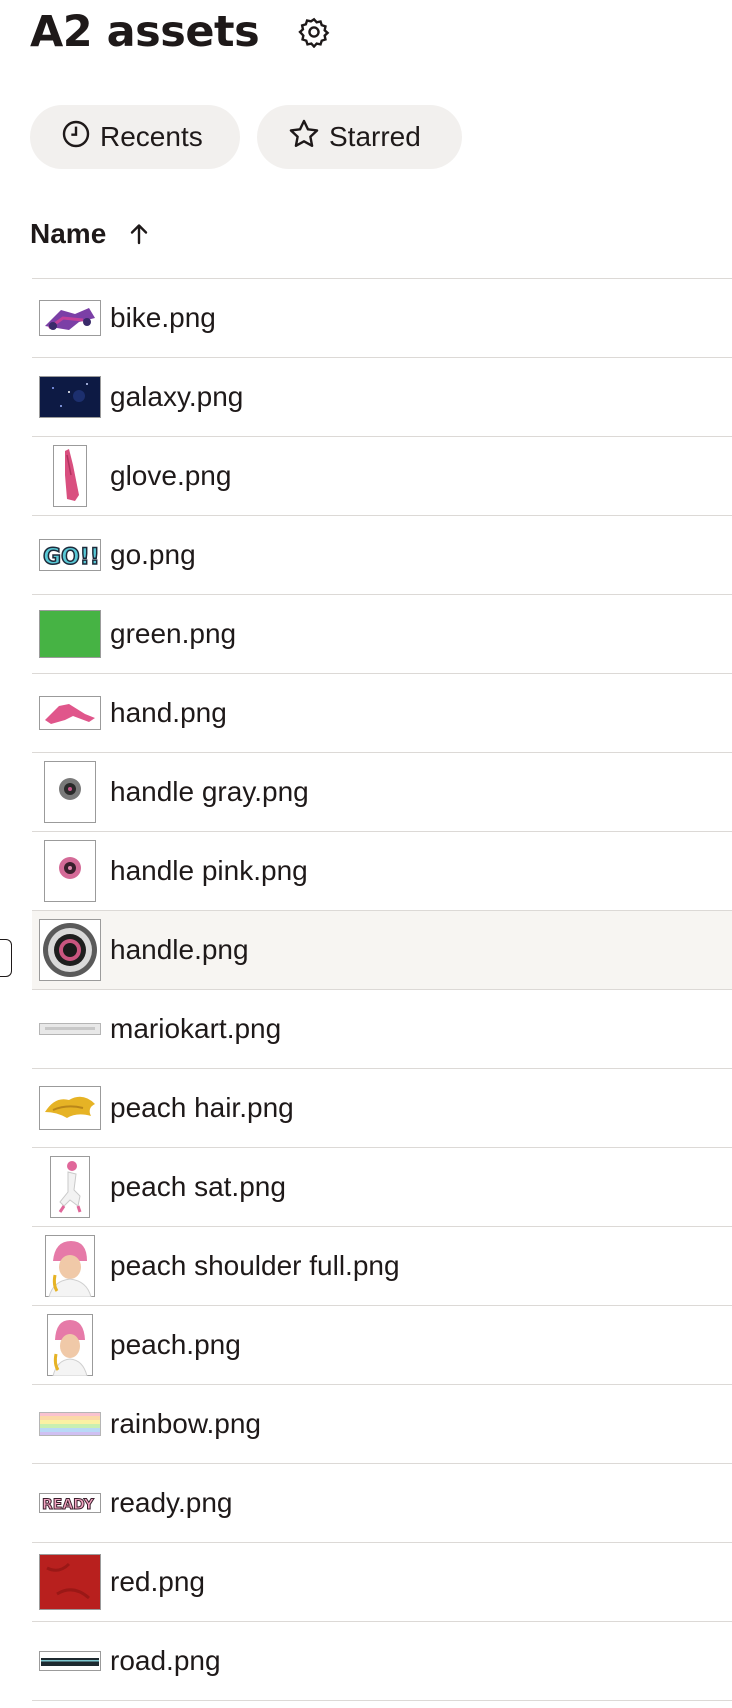 The height and width of the screenshot is (1708, 732). I want to click on road-thumbnail, so click(70, 1661).